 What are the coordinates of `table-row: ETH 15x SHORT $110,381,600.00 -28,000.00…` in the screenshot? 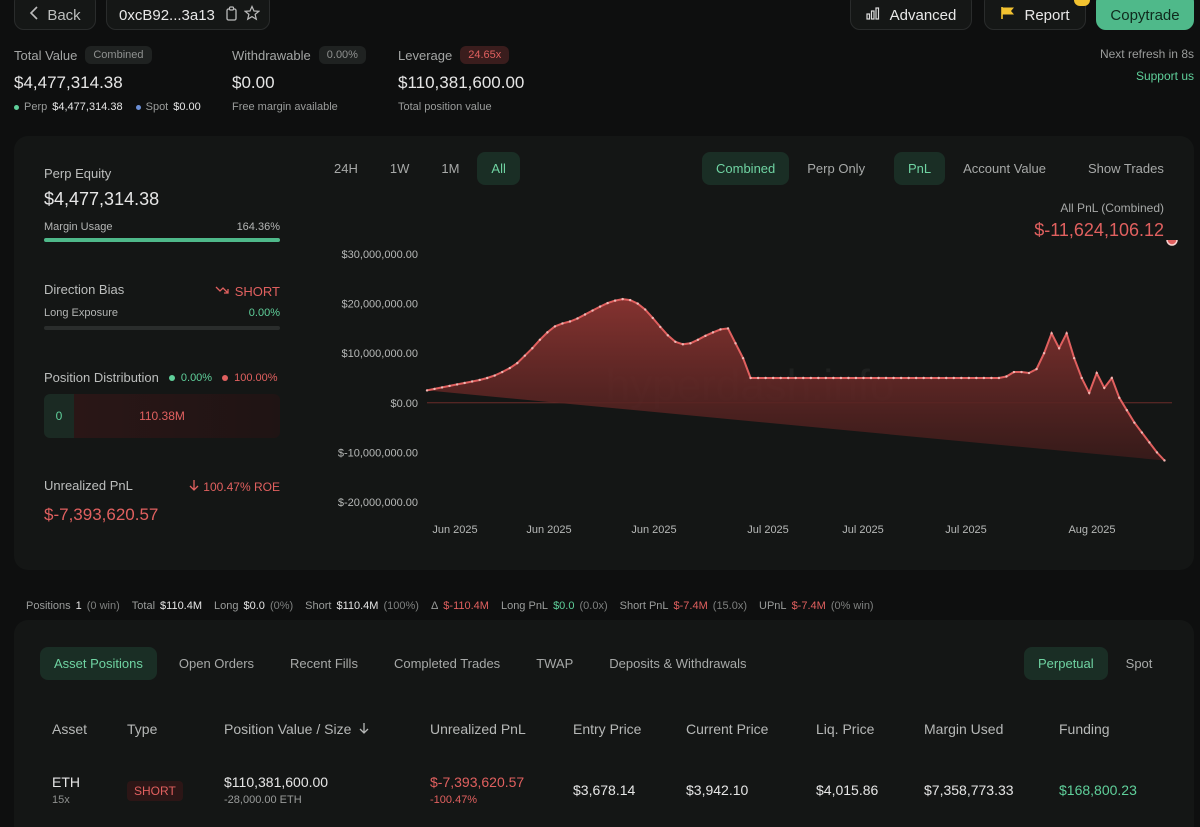 It's located at (600, 792).